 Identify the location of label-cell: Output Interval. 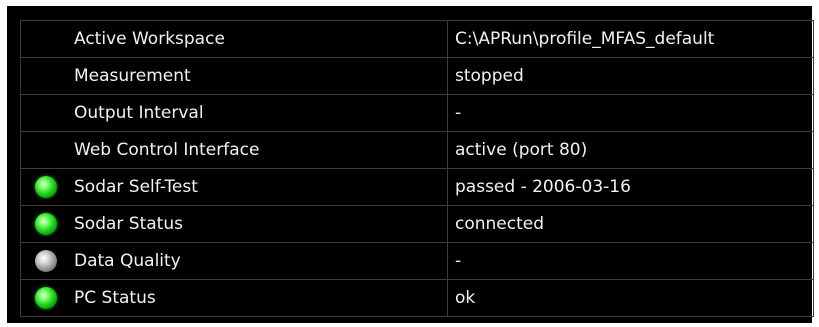
(234, 113).